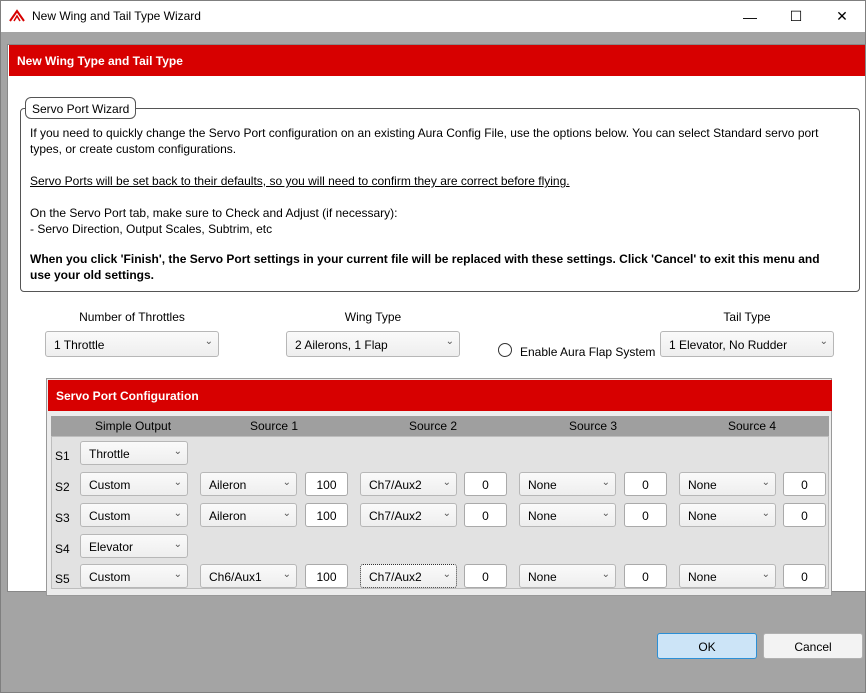  Describe the element at coordinates (62, 456) in the screenshot. I see `row-label-s1: S1` at that location.